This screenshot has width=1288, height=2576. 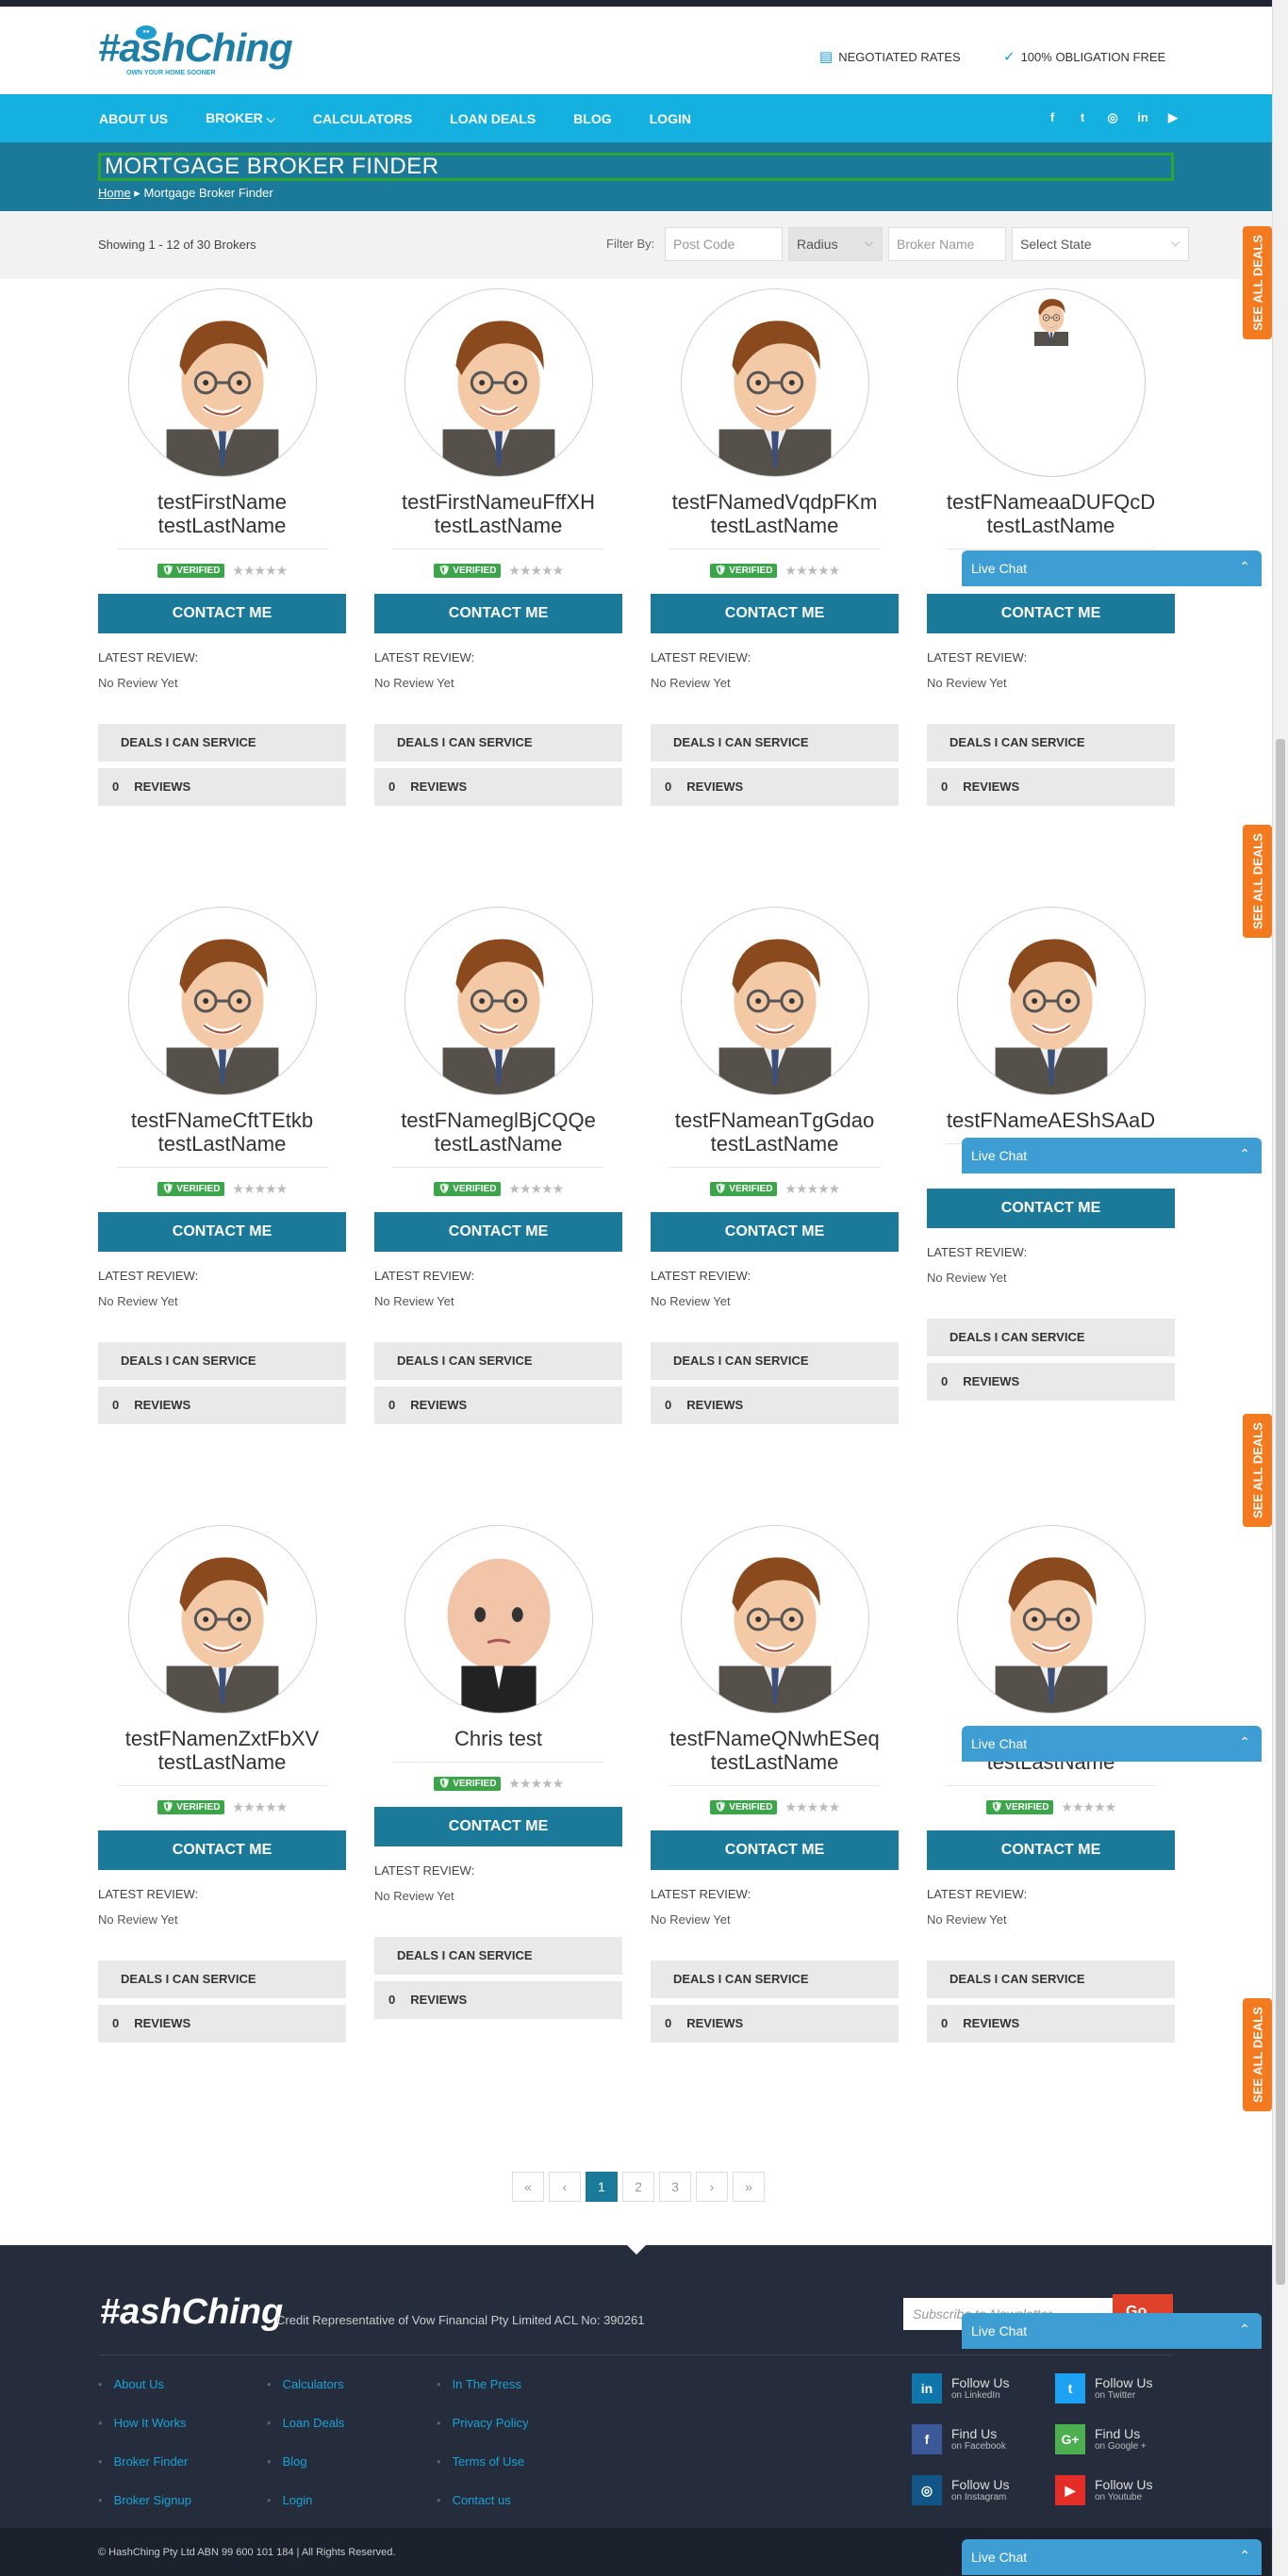 What do you see at coordinates (305, 2500) in the screenshot?
I see `footer-link: Login` at bounding box center [305, 2500].